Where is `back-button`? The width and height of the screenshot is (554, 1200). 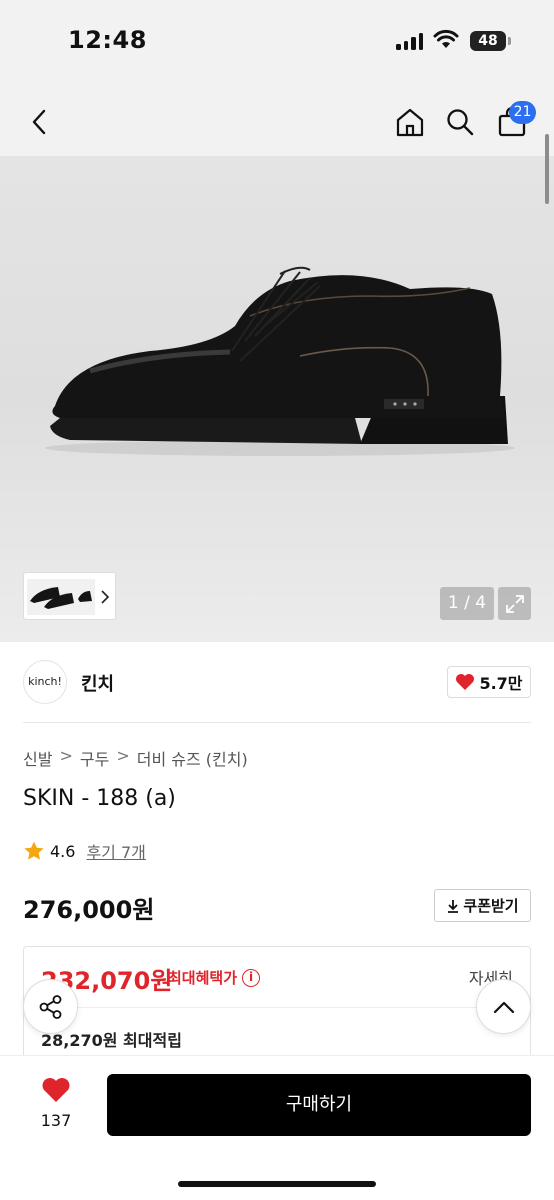 back-button is located at coordinates (40, 122).